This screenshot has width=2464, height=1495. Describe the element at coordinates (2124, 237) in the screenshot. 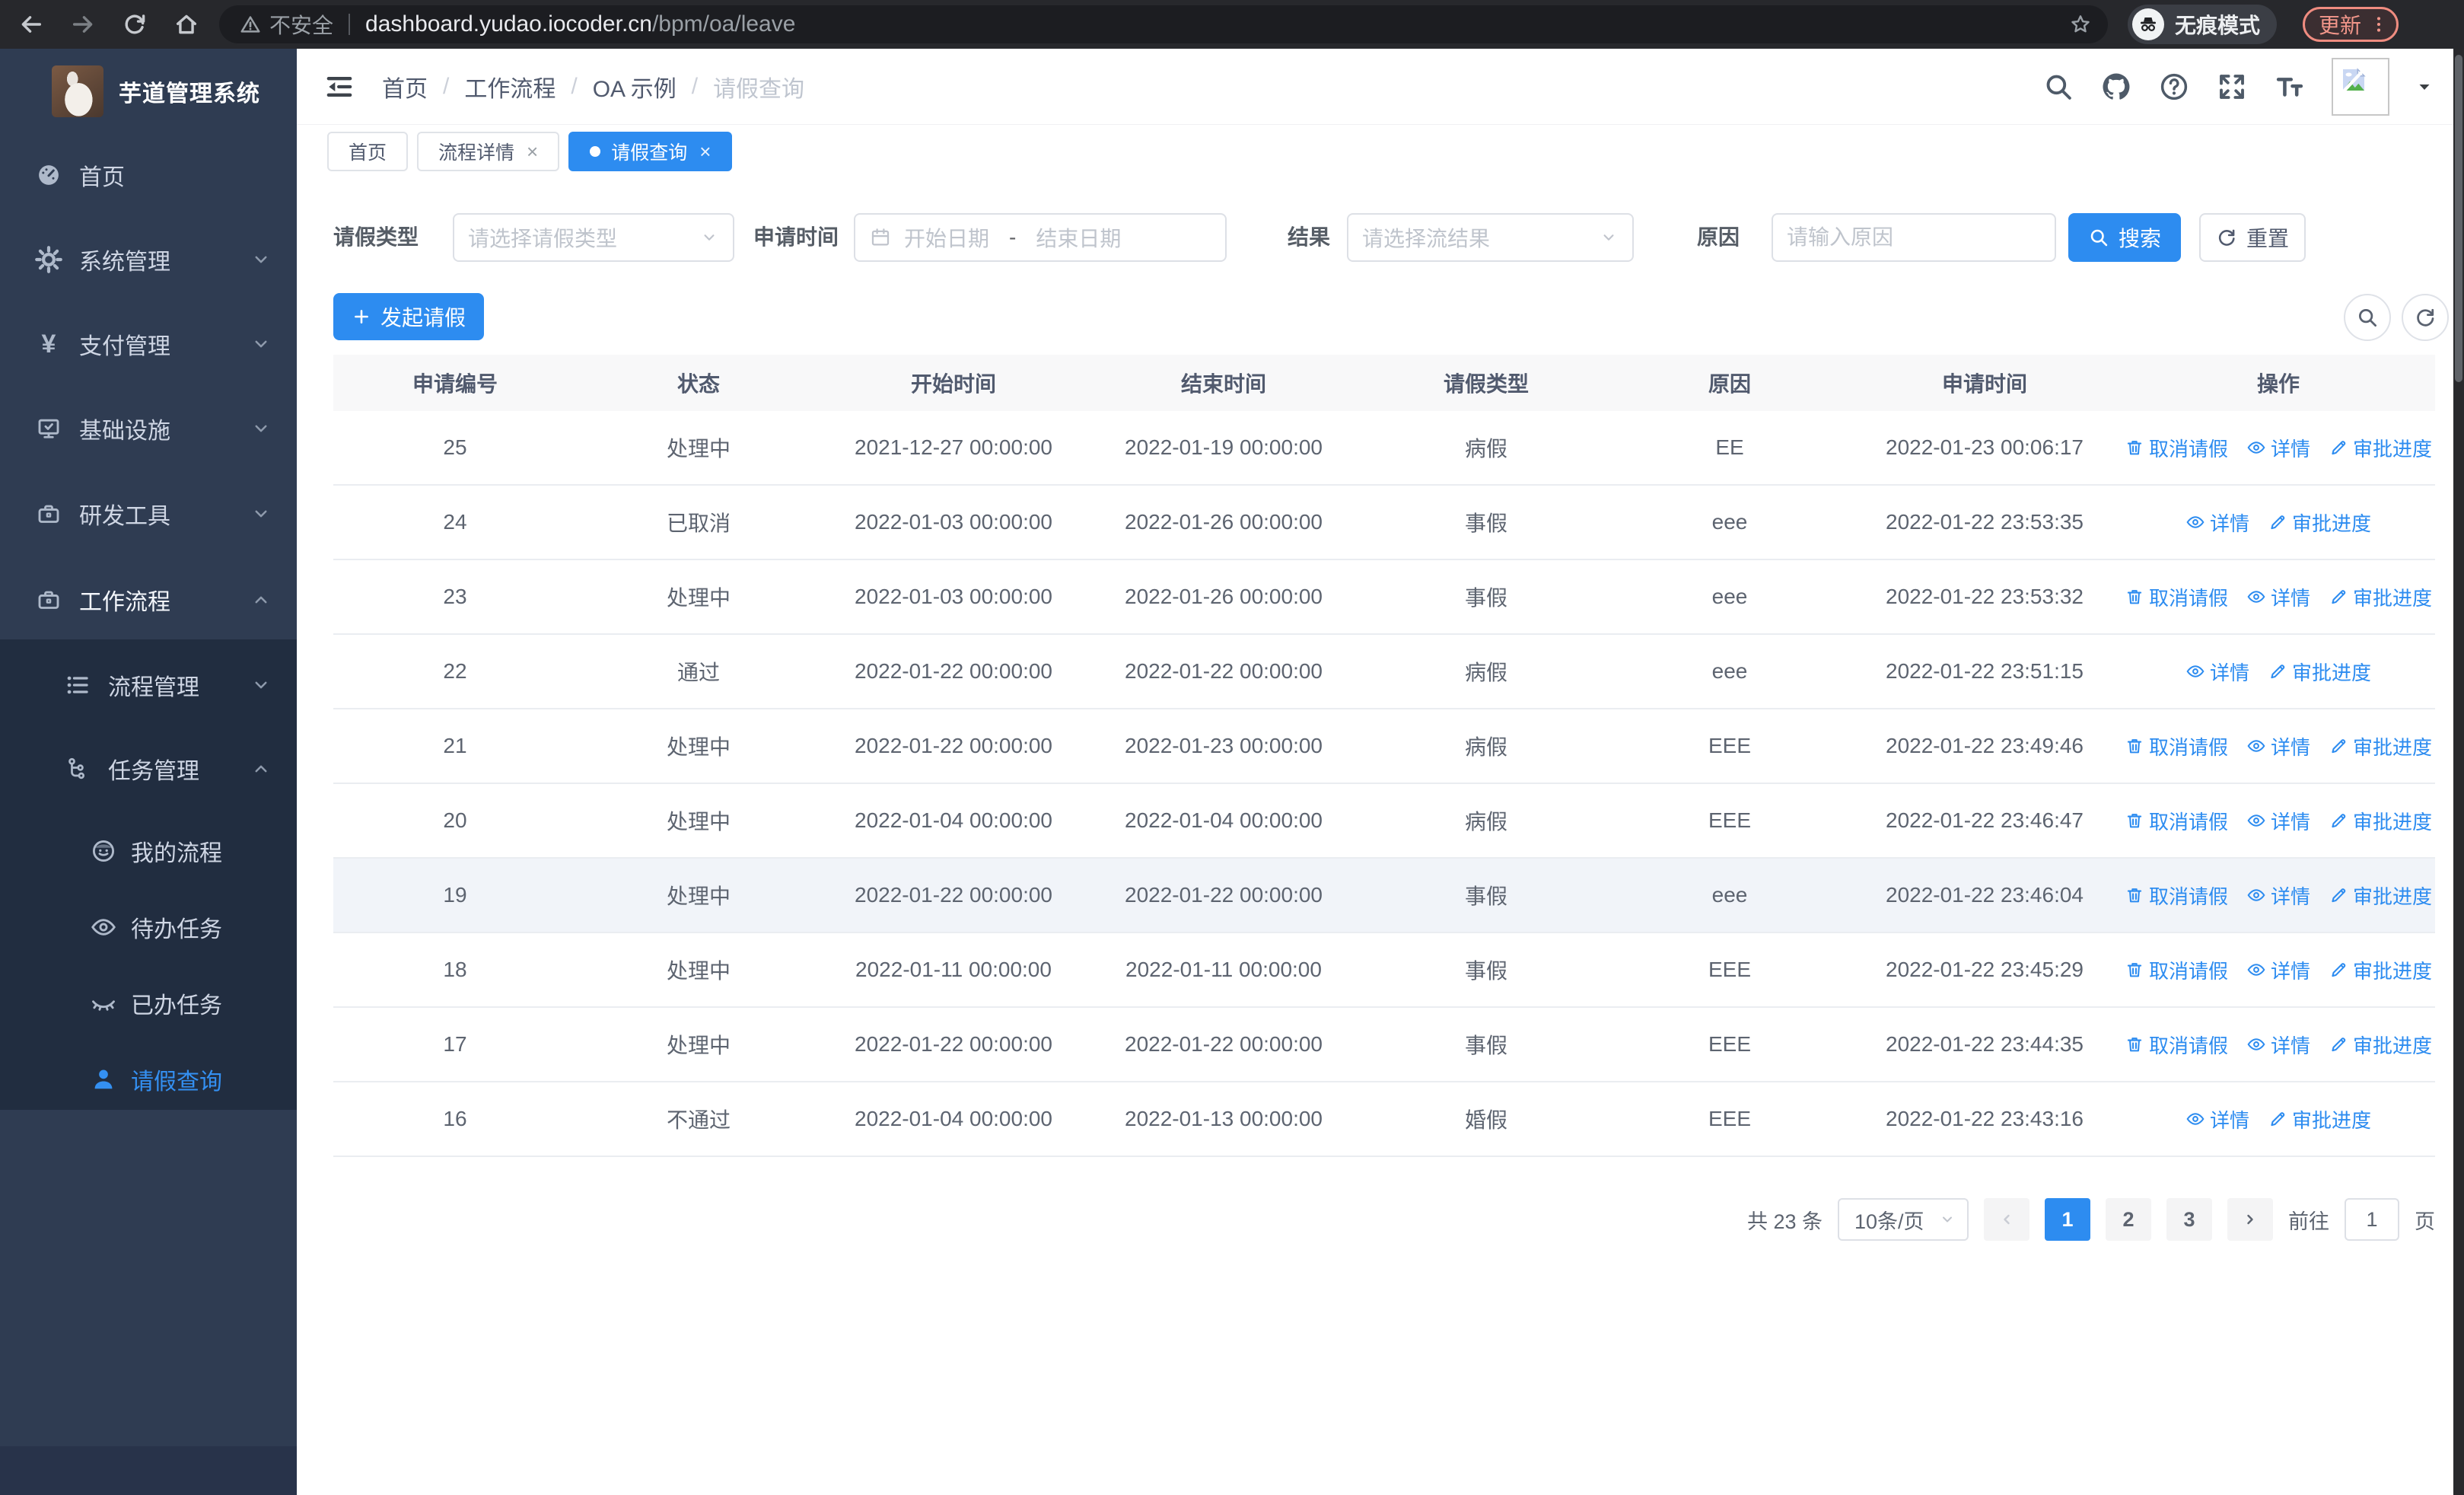

I see `search-button: 搜索` at that location.